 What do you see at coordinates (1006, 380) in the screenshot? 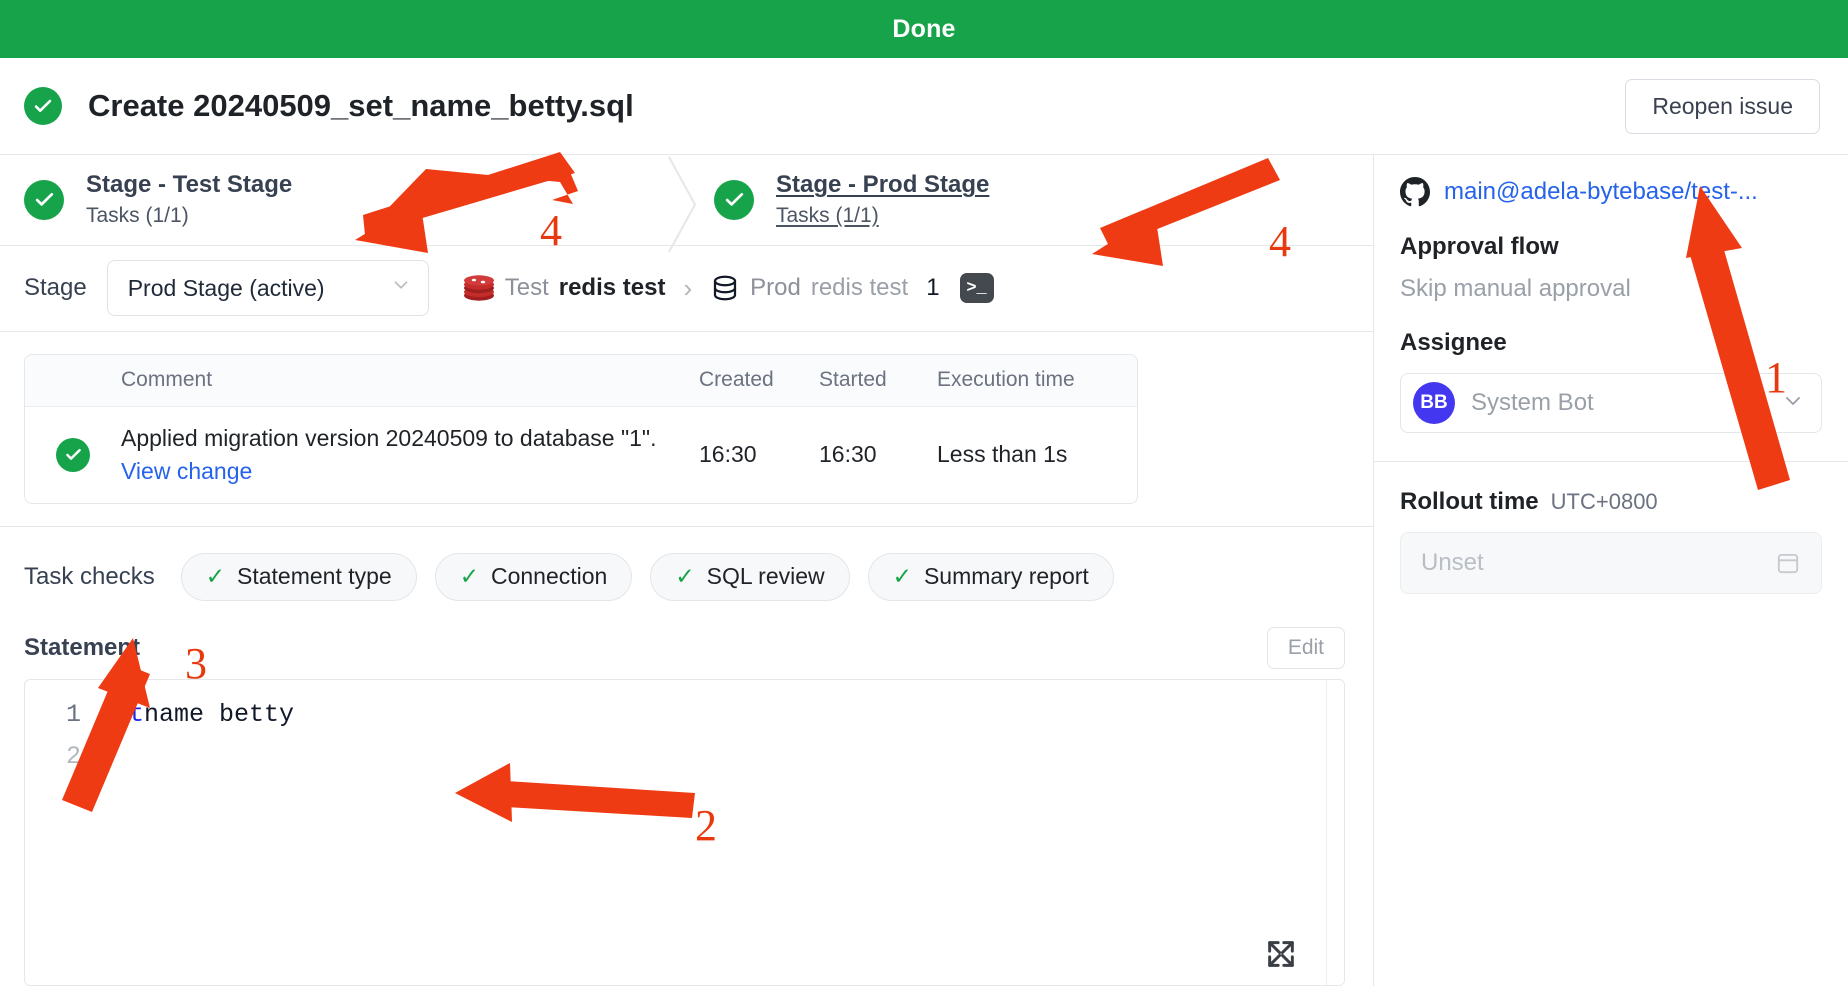
I see `table-header-execution-time: Execution time` at bounding box center [1006, 380].